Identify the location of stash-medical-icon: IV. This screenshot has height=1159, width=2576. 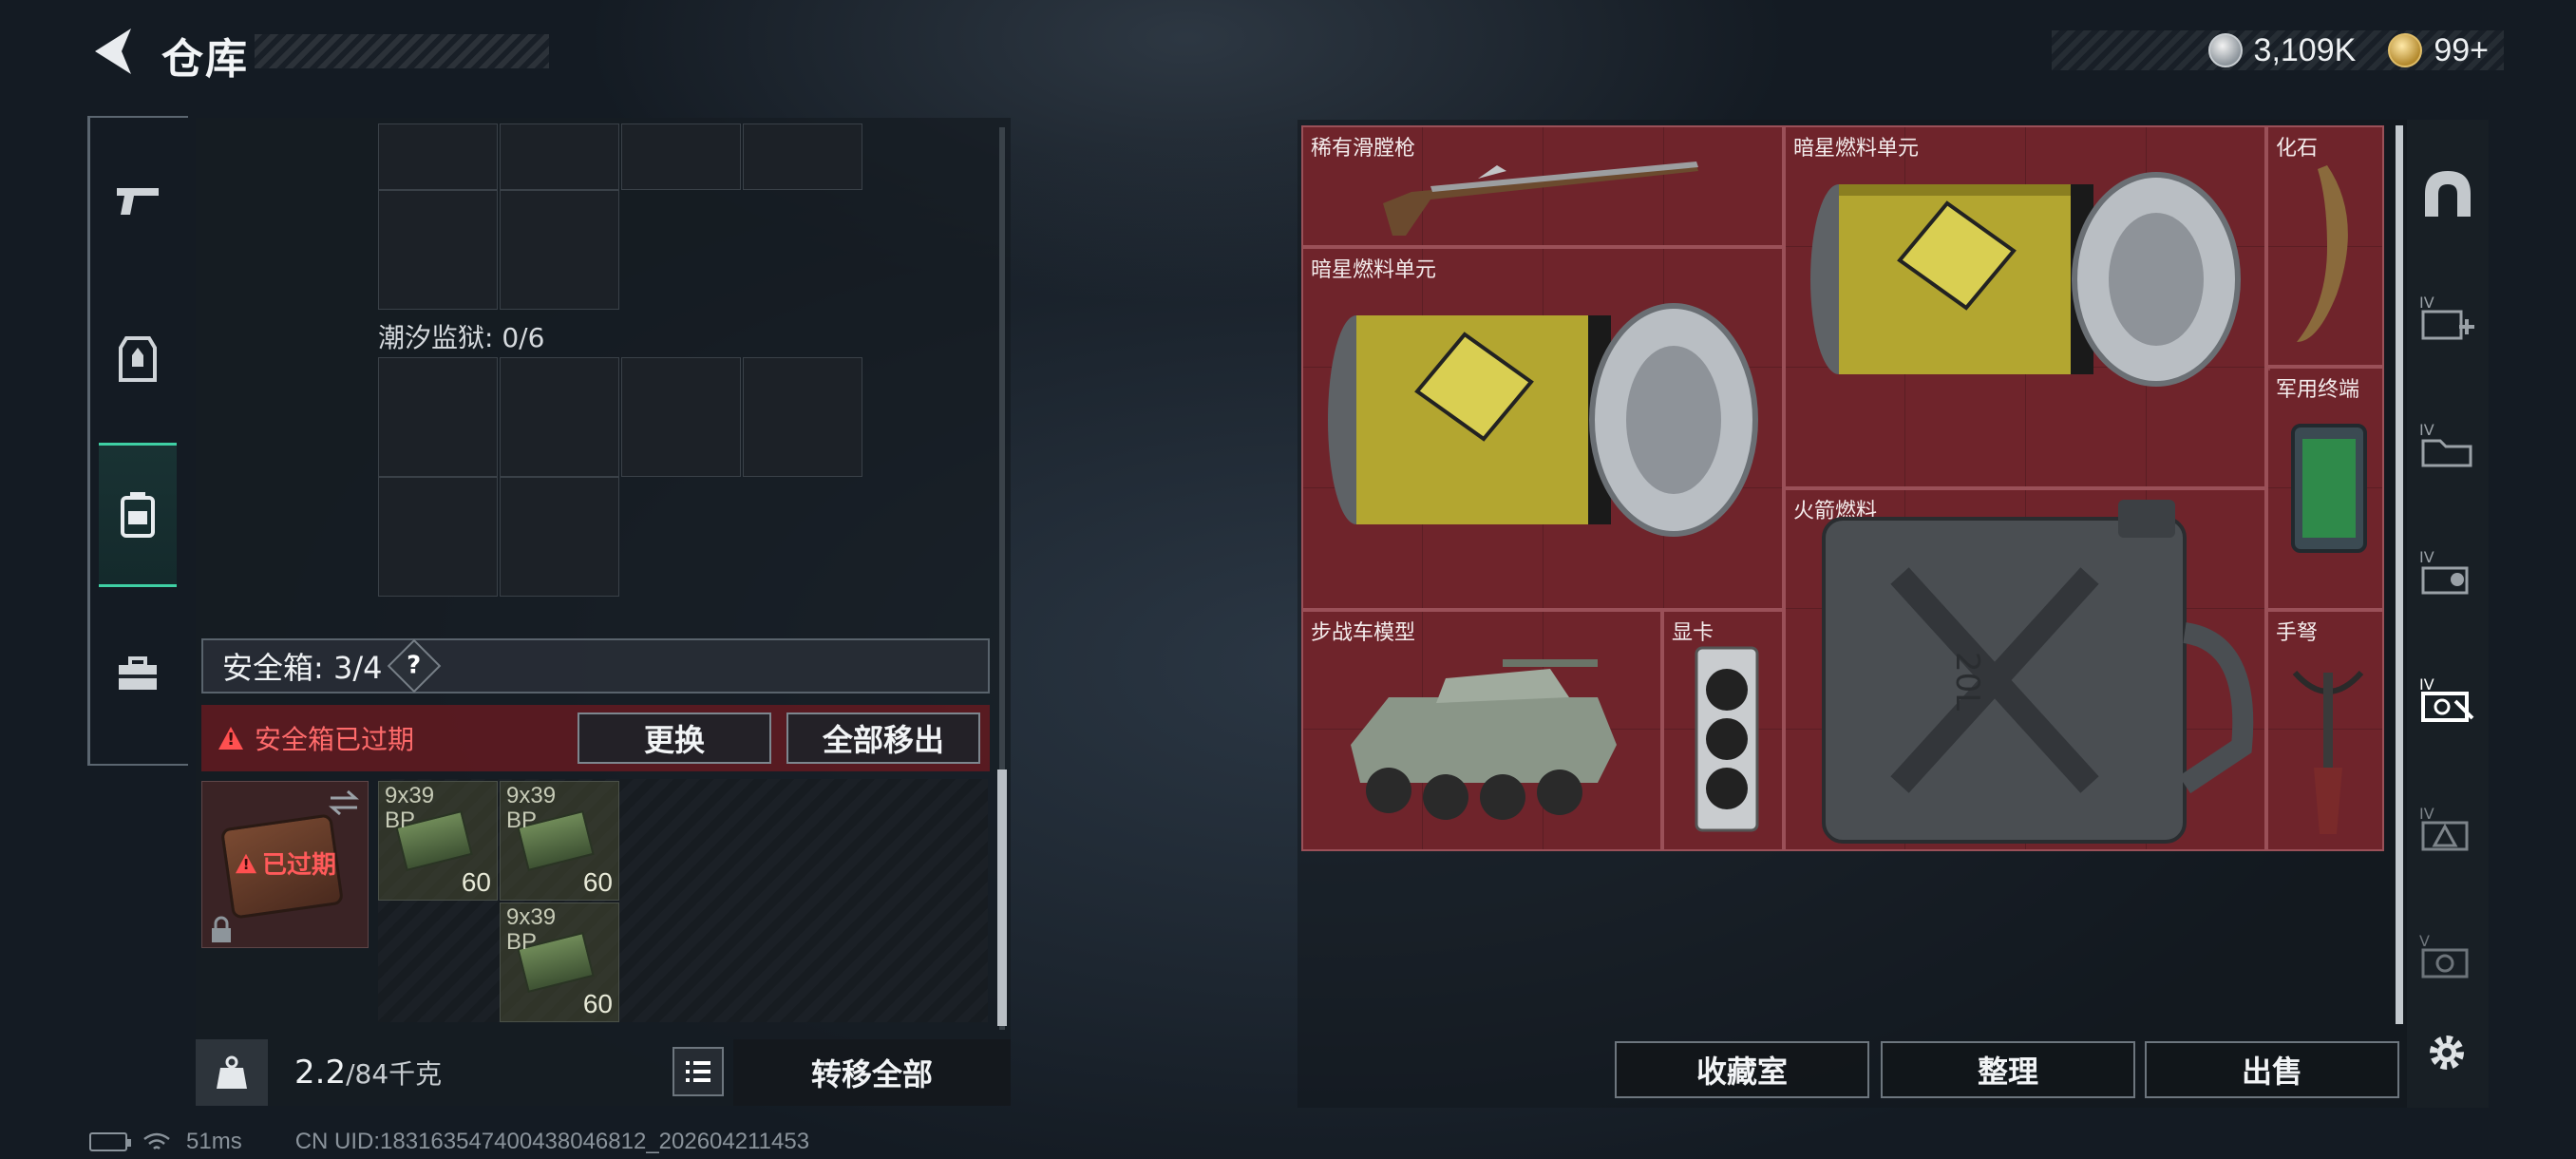
(2446, 317).